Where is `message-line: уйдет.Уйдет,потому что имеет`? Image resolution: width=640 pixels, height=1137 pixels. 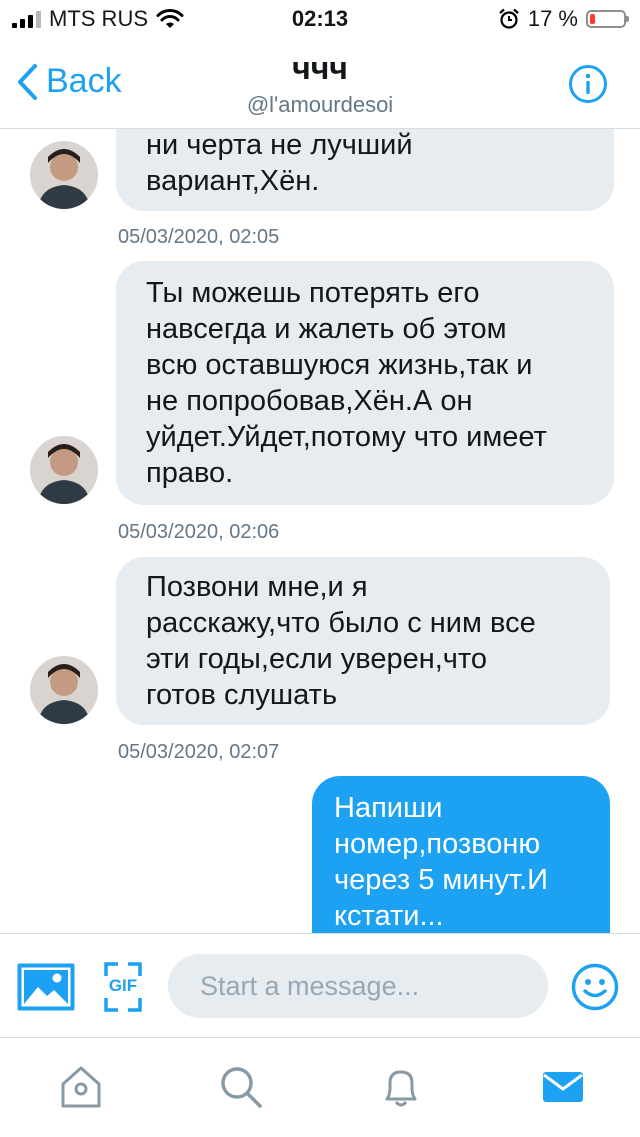
message-line: уйдет.Уйдет,потому что имеет is located at coordinates (346, 437).